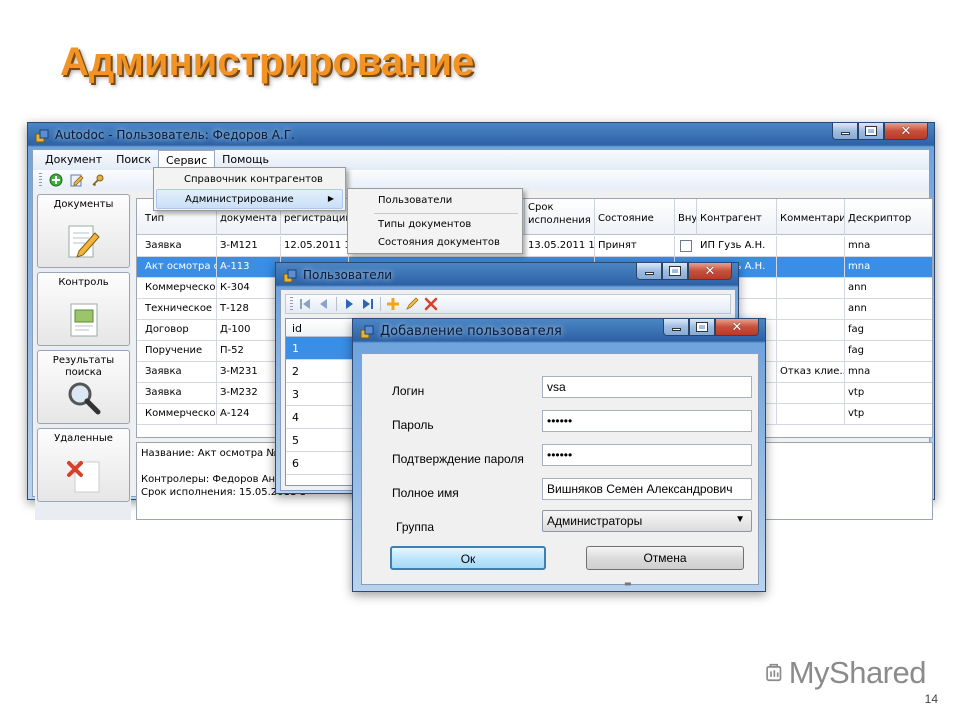 This screenshot has height=720, width=960. I want to click on first-record-icon, so click(305, 304).